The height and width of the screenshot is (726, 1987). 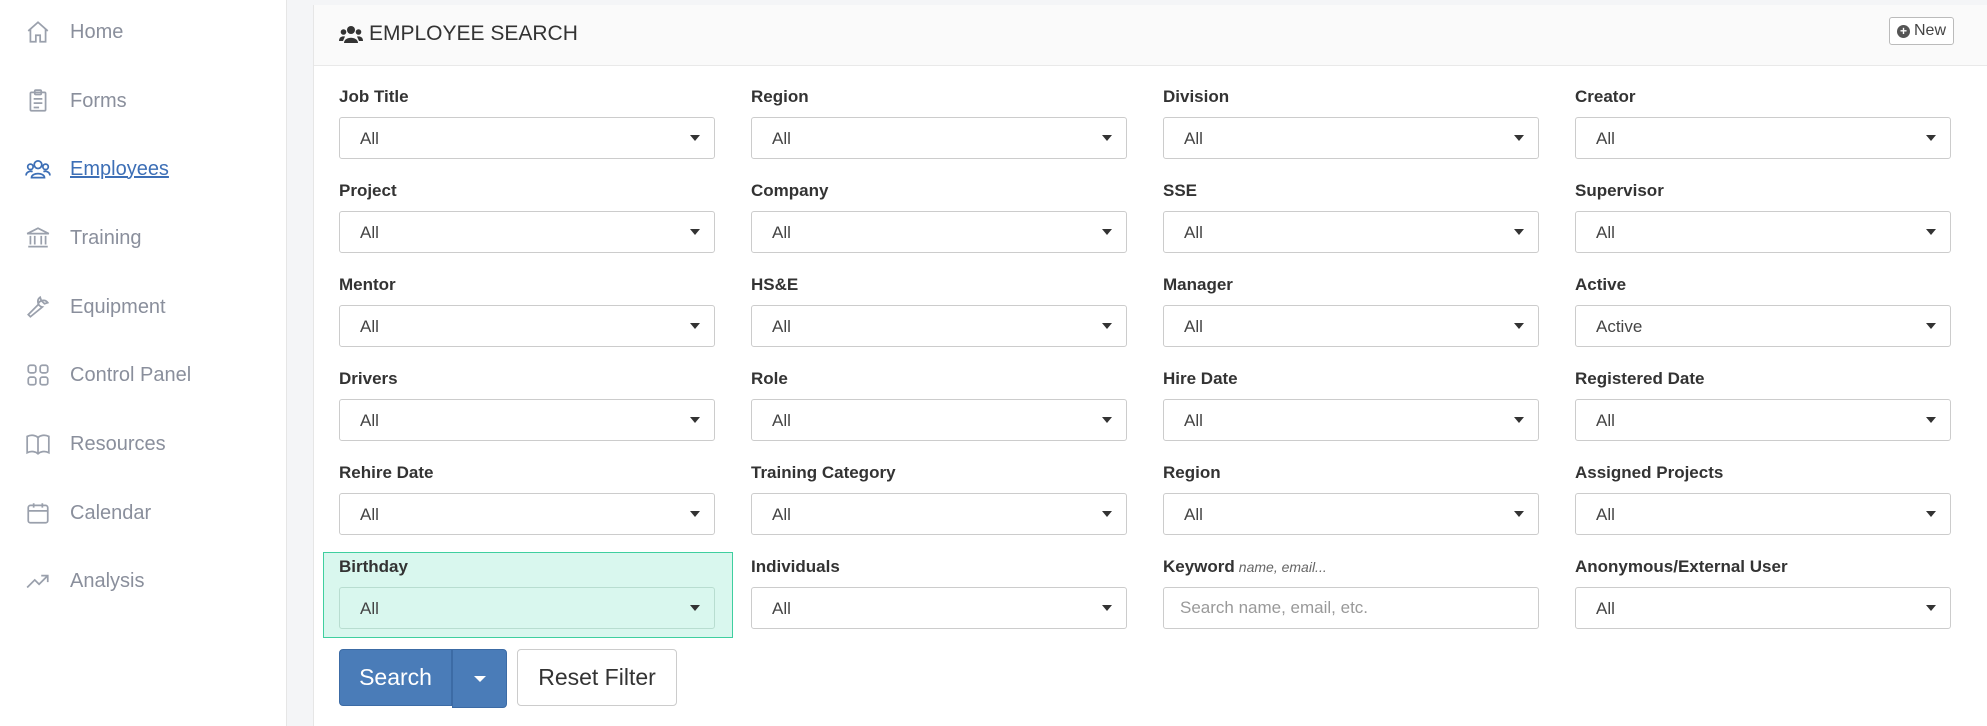 I want to click on search-options-dropdown, so click(x=479, y=678).